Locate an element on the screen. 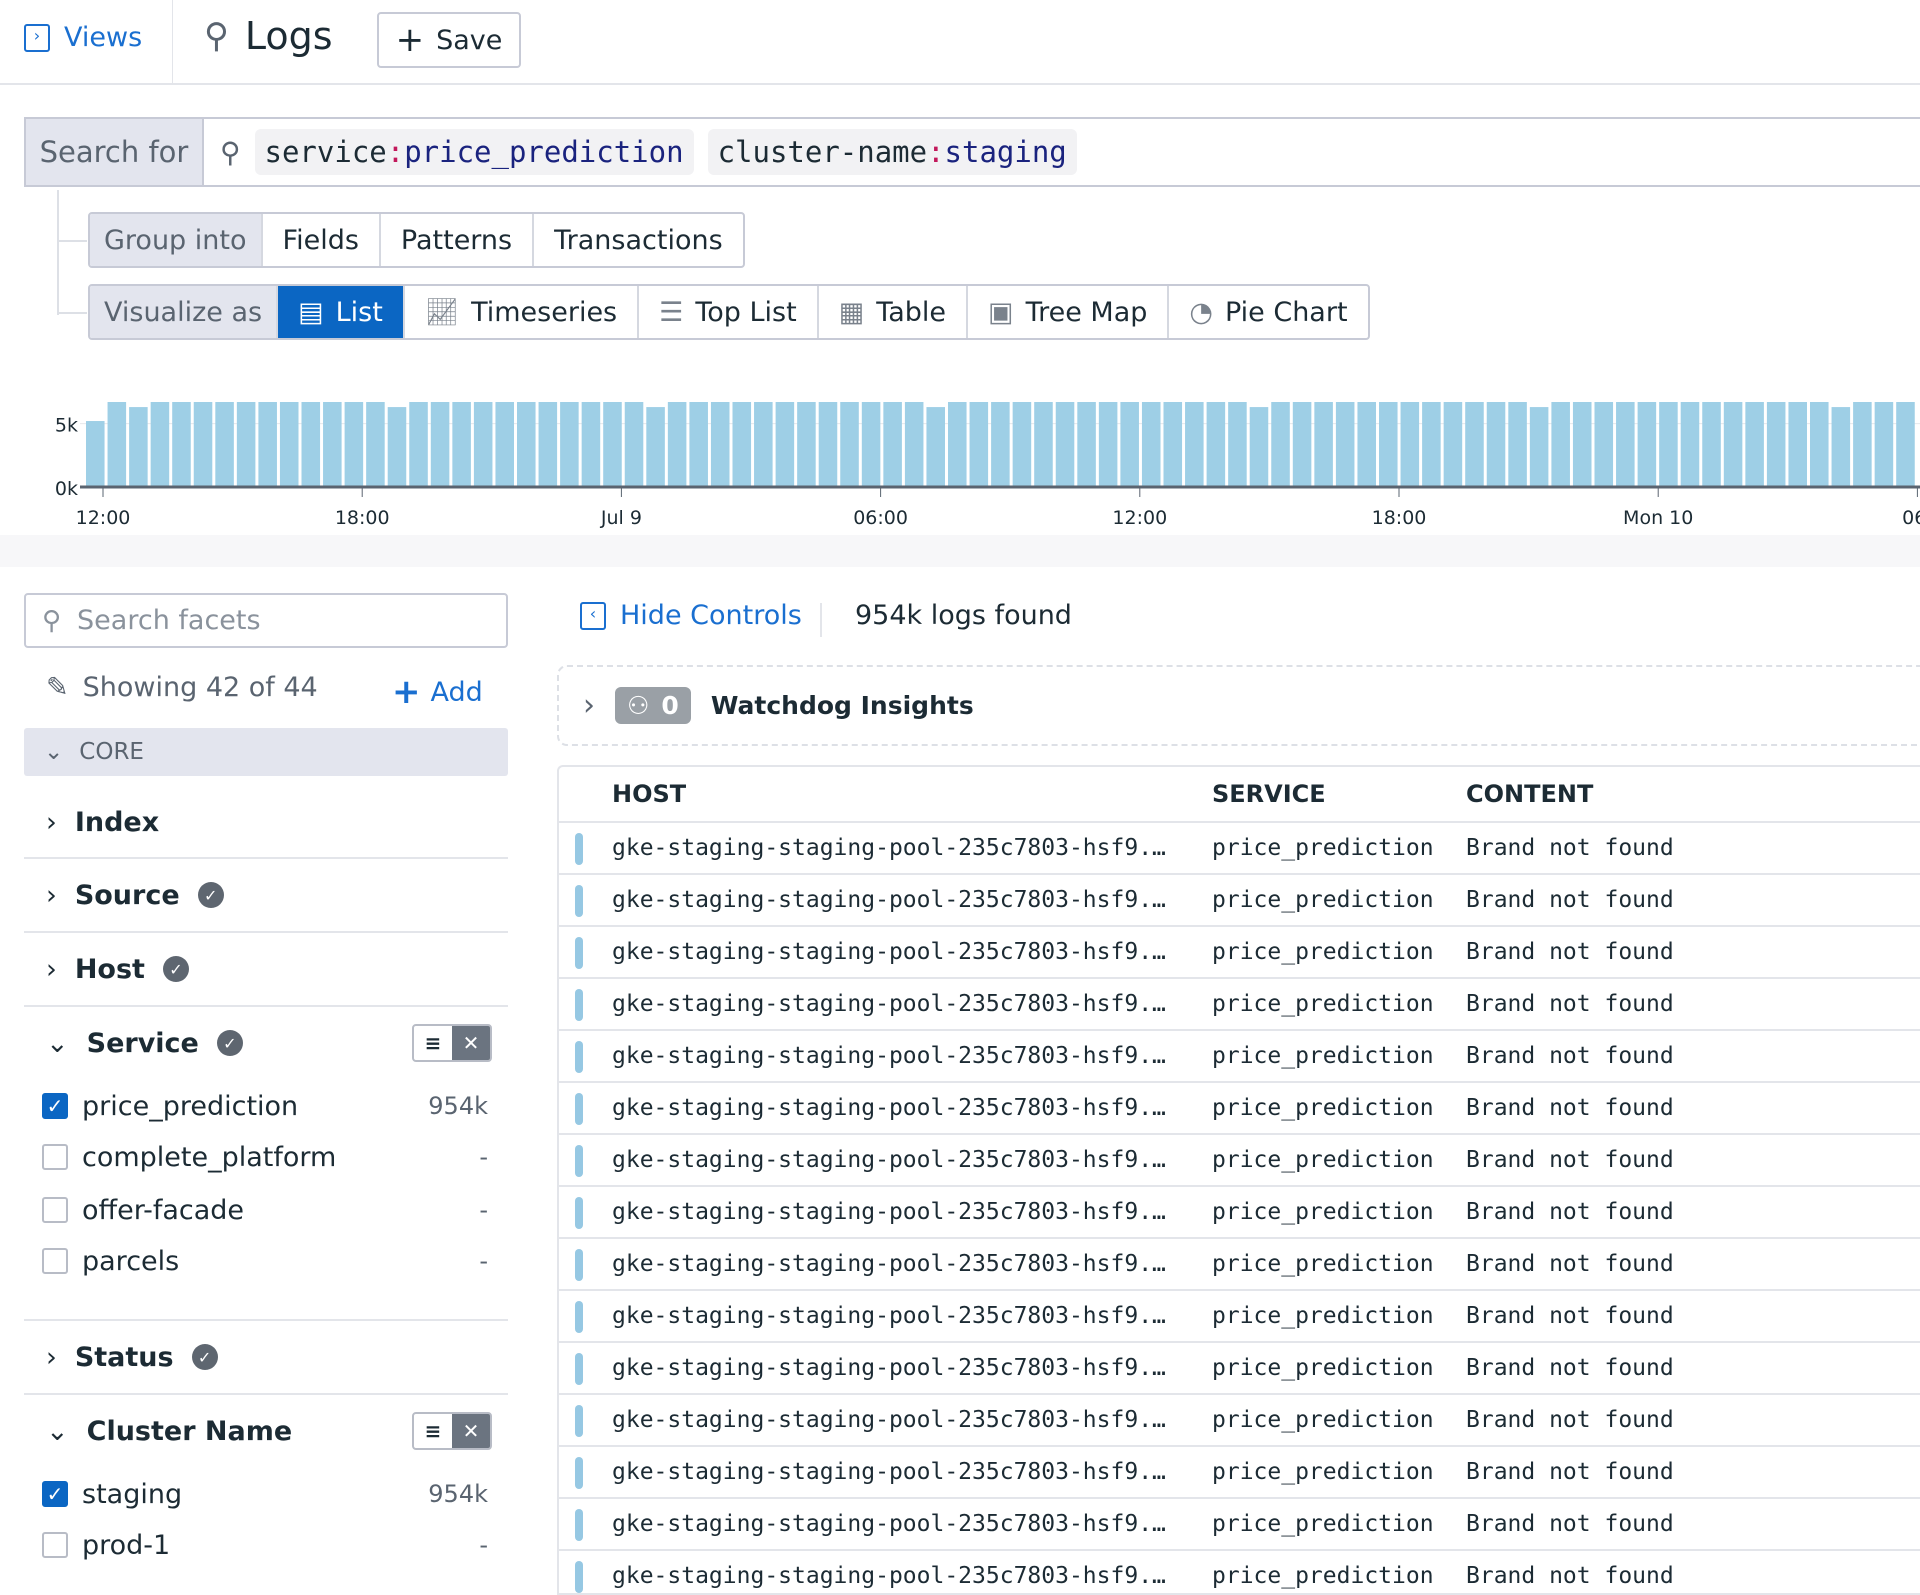 This screenshot has height=1595, width=1920. viz-top-list: ☰ Top List is located at coordinates (729, 312).